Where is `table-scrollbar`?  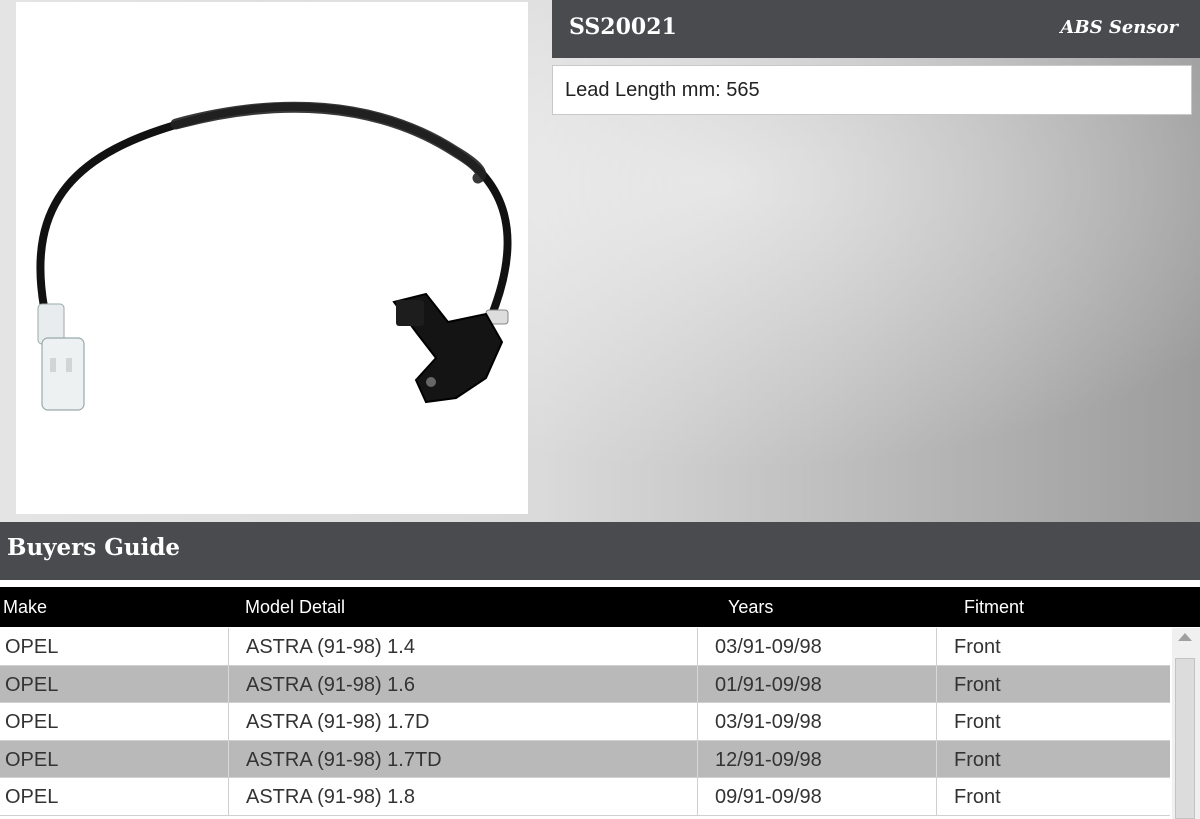
table-scrollbar is located at coordinates (1186, 723).